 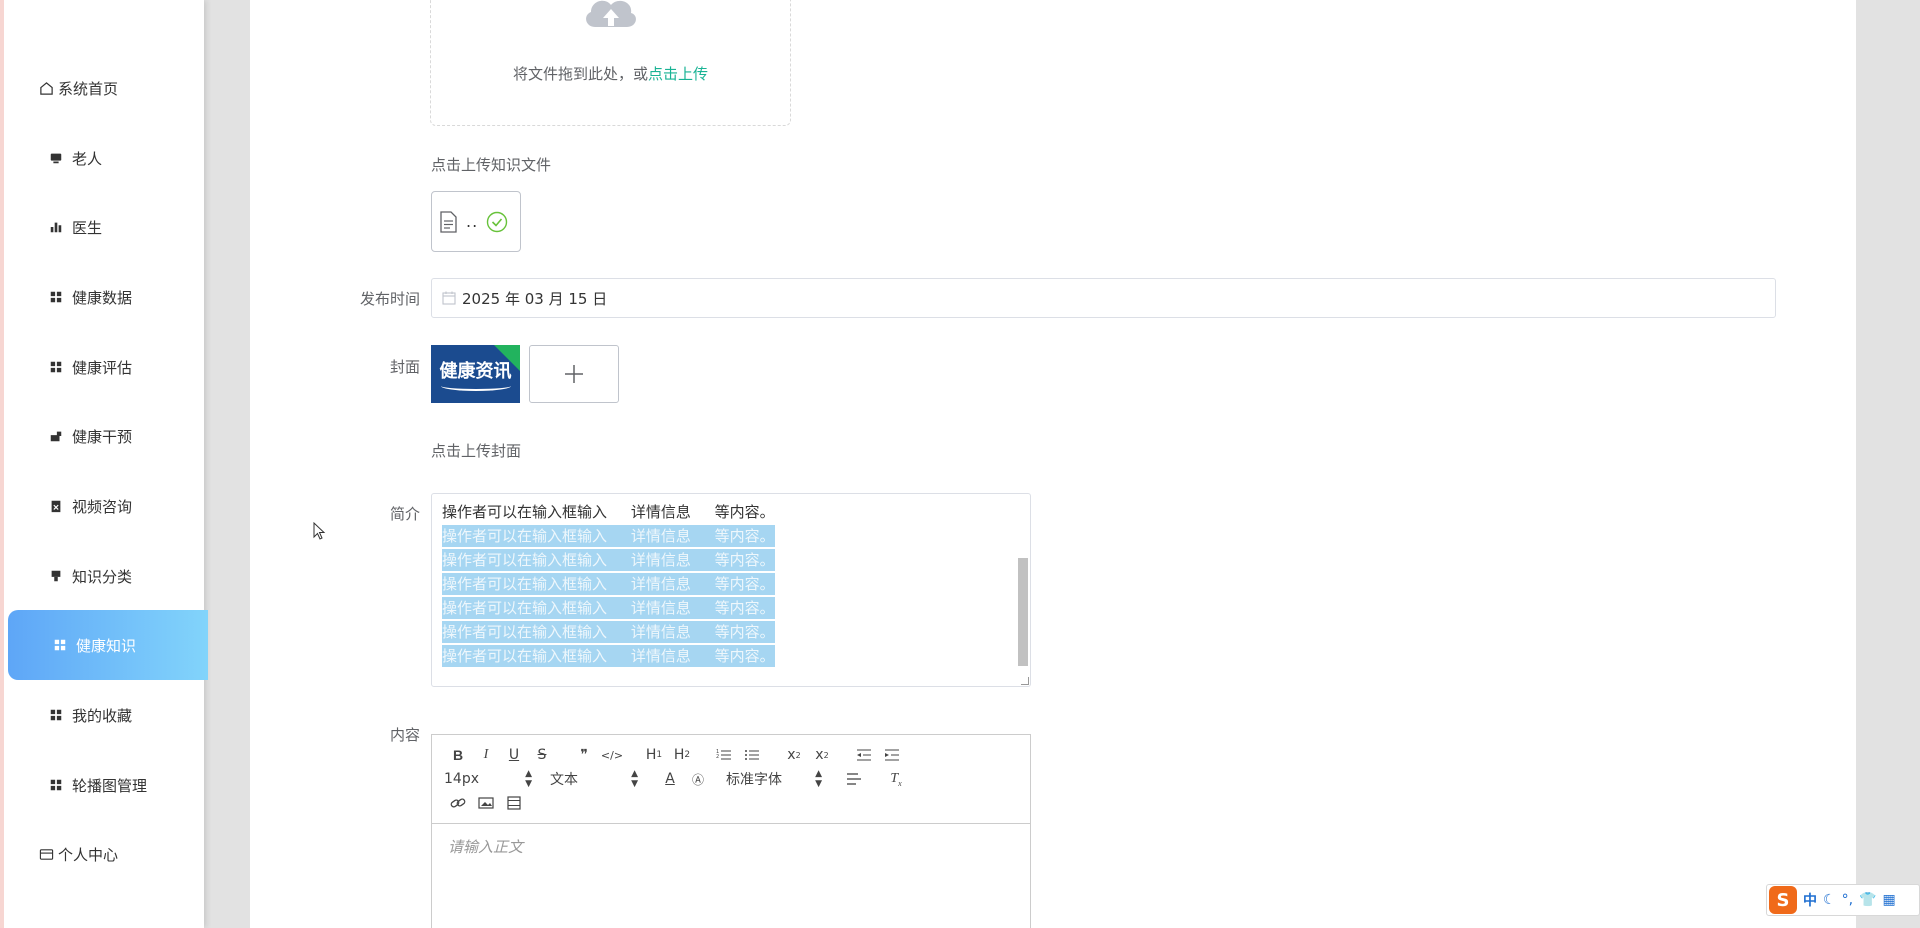 I want to click on sidebar-item-label: 视频咨询, so click(x=102, y=506).